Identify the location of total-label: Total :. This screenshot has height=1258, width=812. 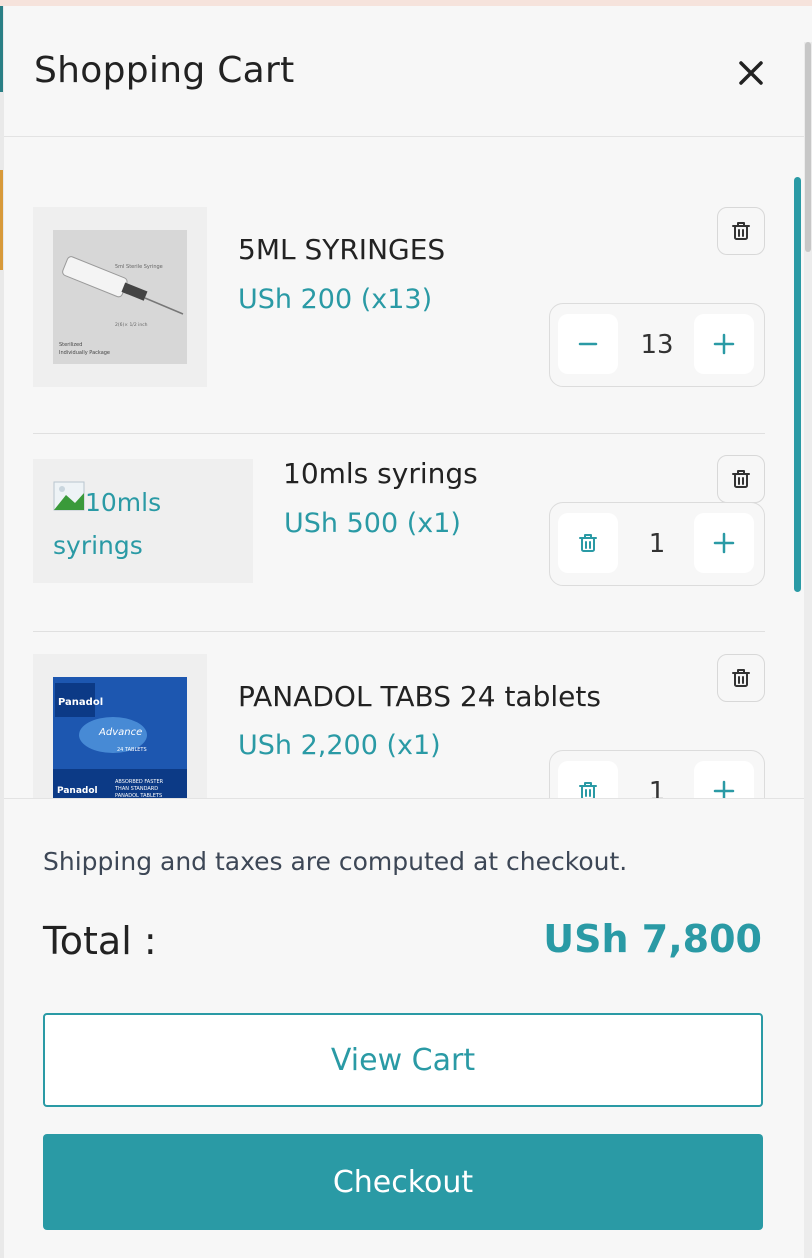
(100, 941).